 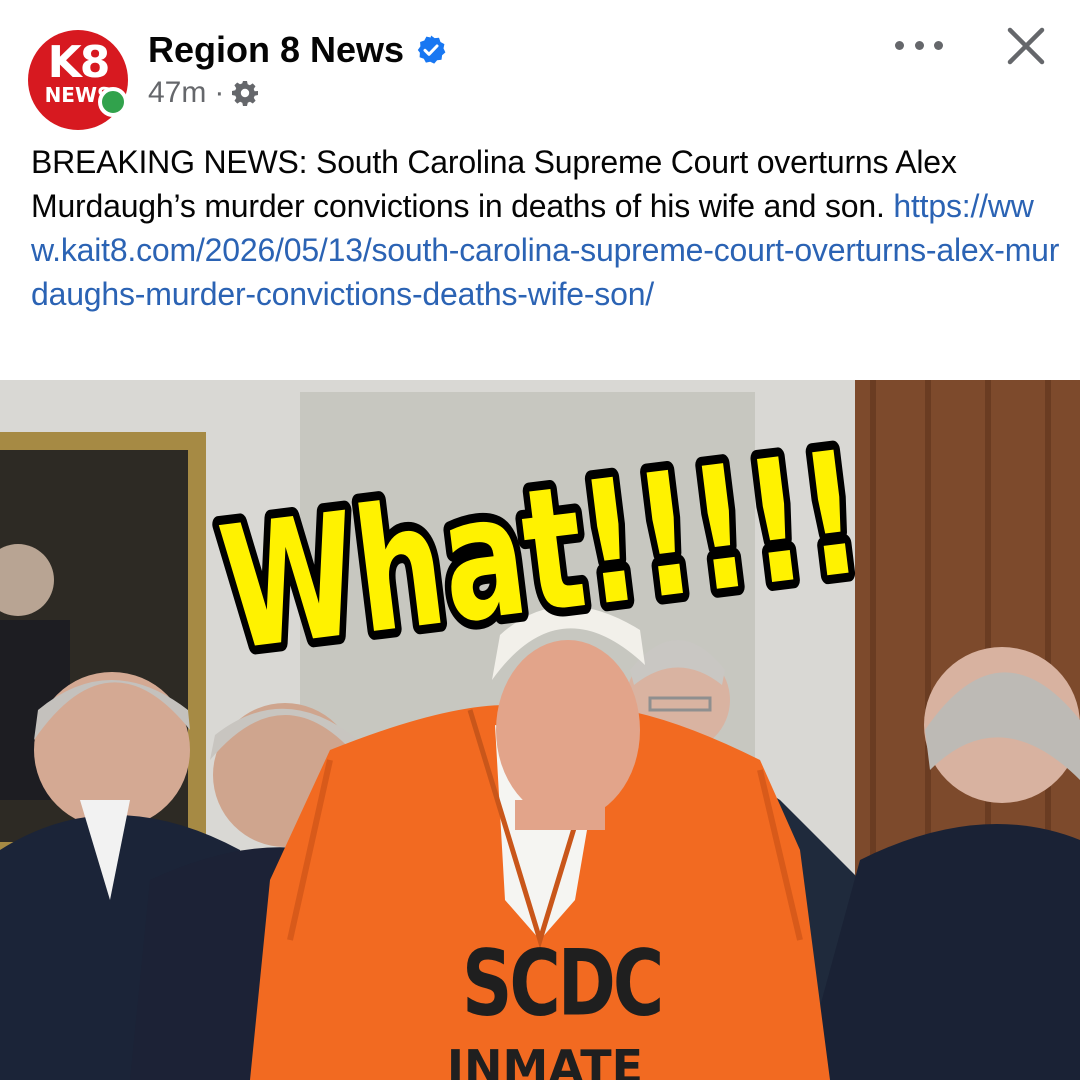 What do you see at coordinates (540, 65) in the screenshot?
I see `post-header: K8 NEWS Region 8 News 47m ·` at bounding box center [540, 65].